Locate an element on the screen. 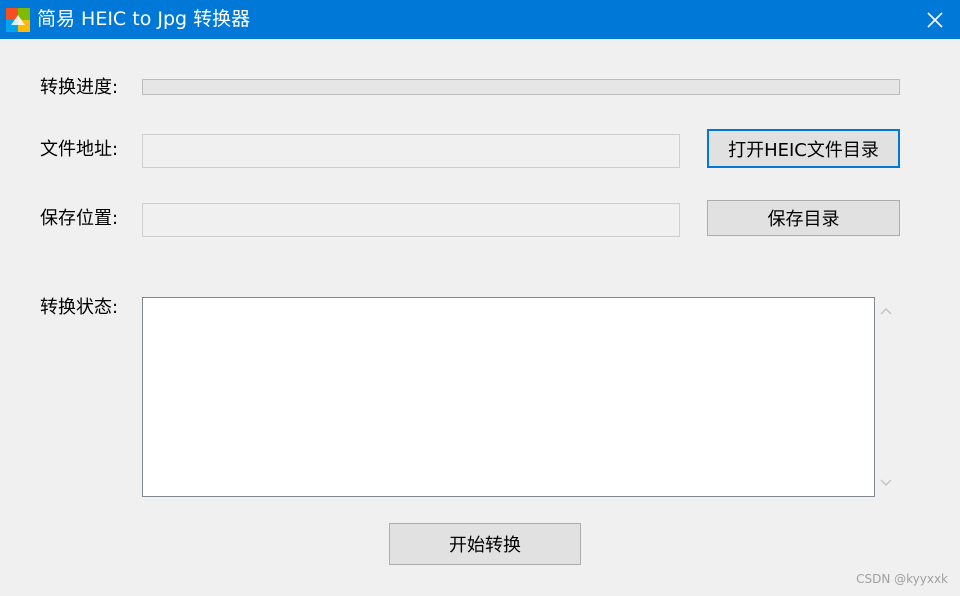 The image size is (960, 596). status-scrollbar is located at coordinates (886, 397).